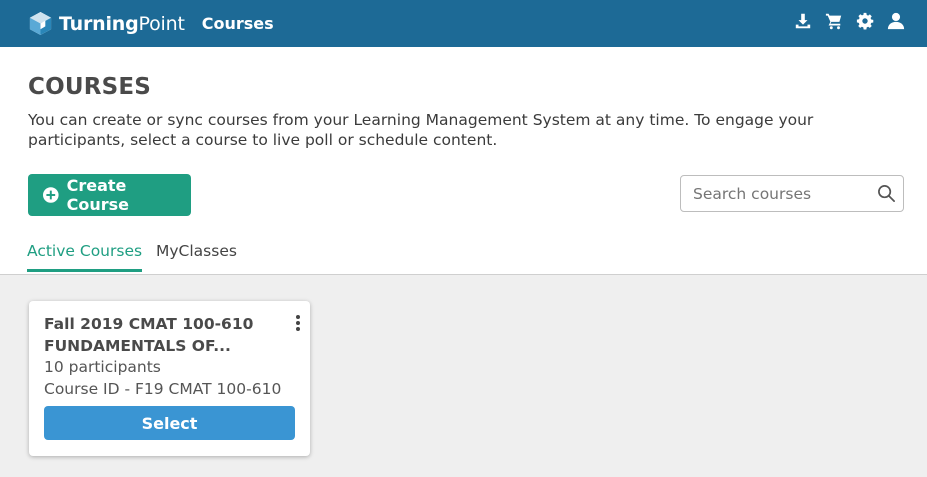 The image size is (927, 477). What do you see at coordinates (849, 21) in the screenshot?
I see `topbar-actions` at bounding box center [849, 21].